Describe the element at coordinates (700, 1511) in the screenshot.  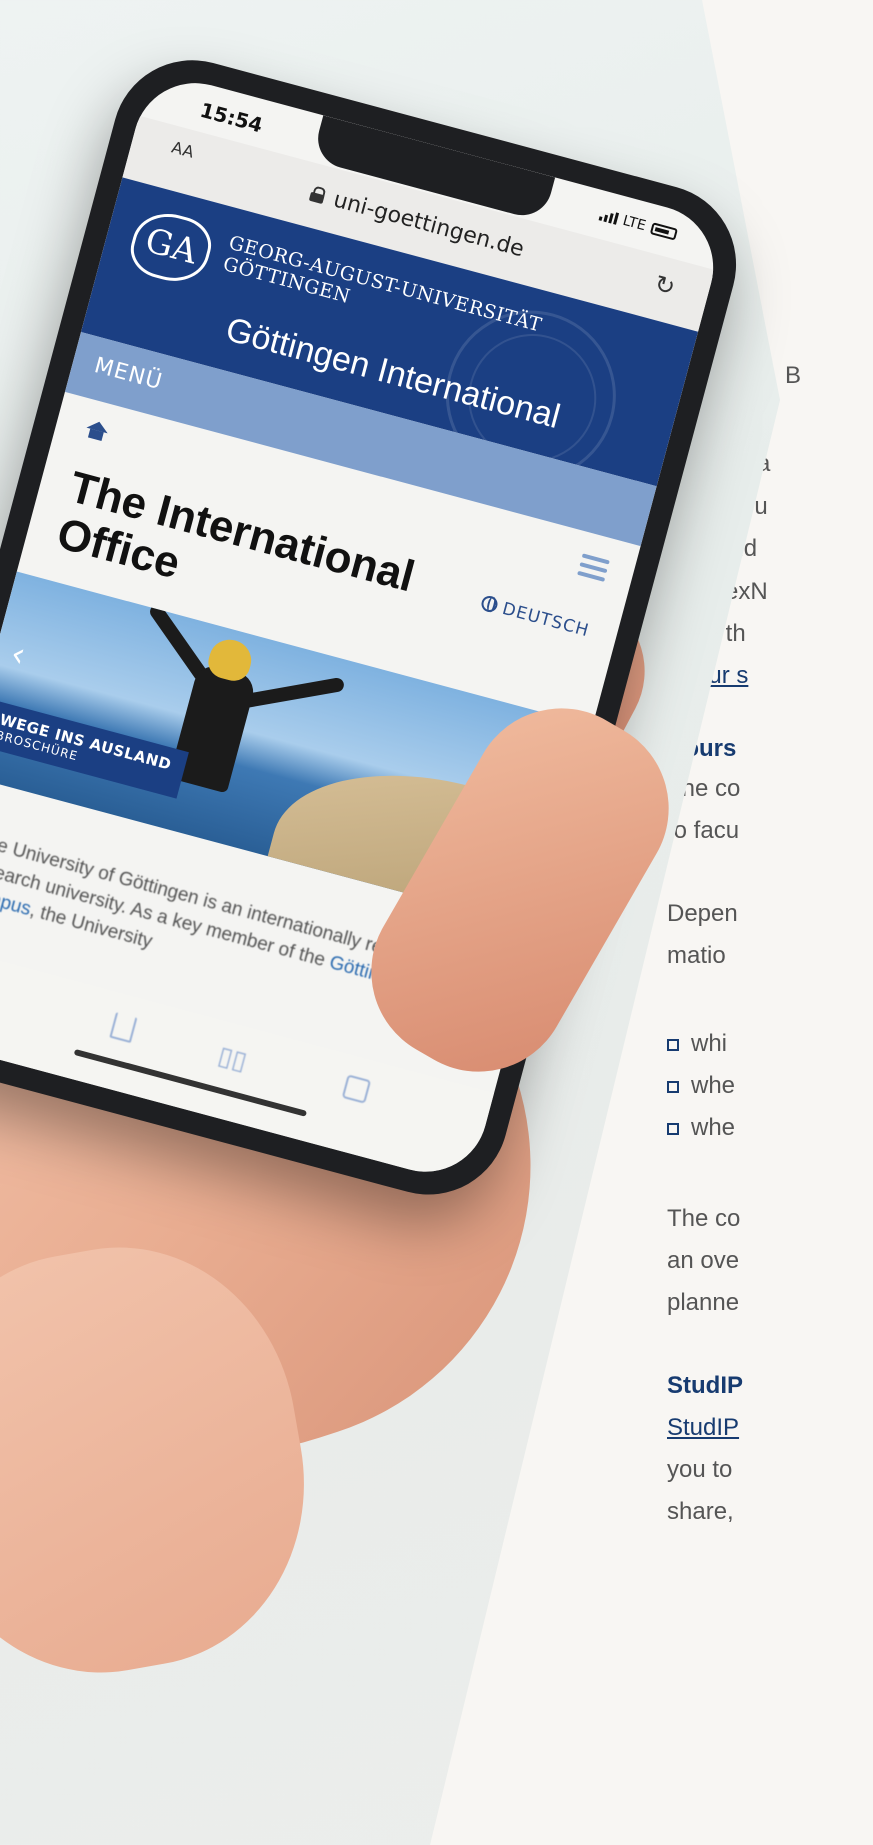
I see `doc-paragraph: share,` at that location.